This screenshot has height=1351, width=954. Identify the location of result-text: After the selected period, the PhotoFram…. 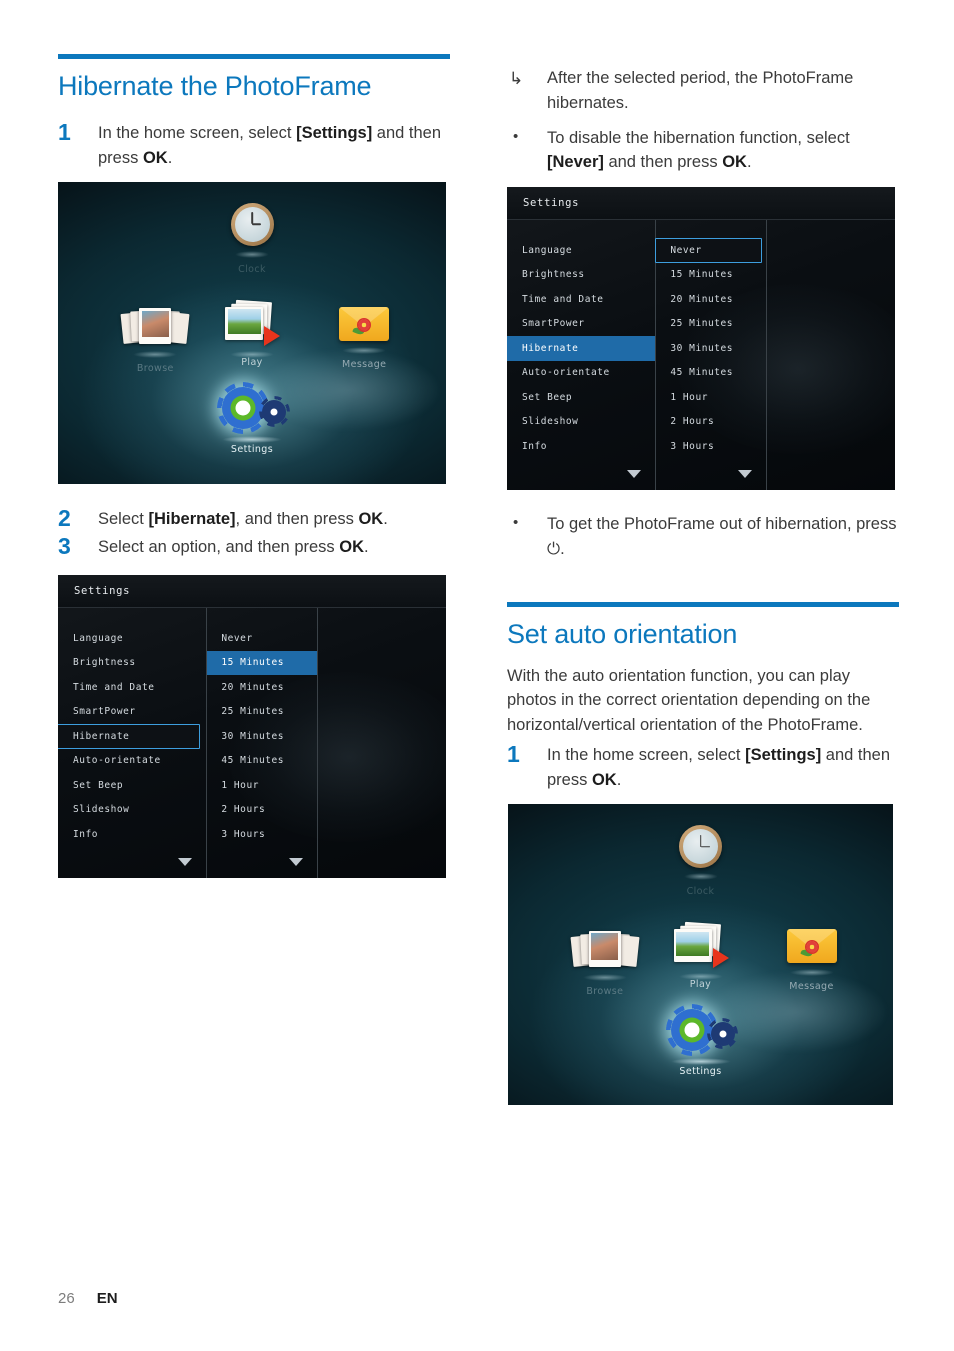
(700, 90).